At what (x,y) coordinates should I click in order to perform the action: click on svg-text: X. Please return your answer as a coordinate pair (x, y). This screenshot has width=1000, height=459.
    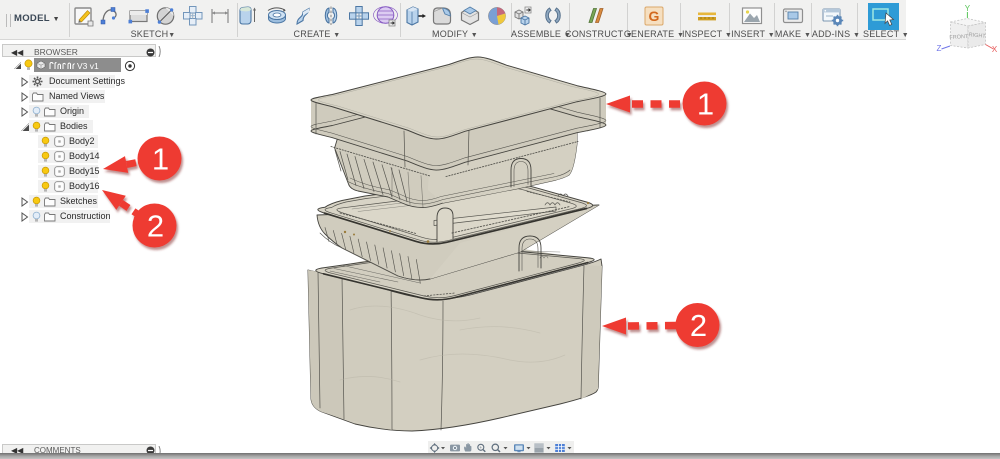
    Looking at the image, I should click on (995, 49).